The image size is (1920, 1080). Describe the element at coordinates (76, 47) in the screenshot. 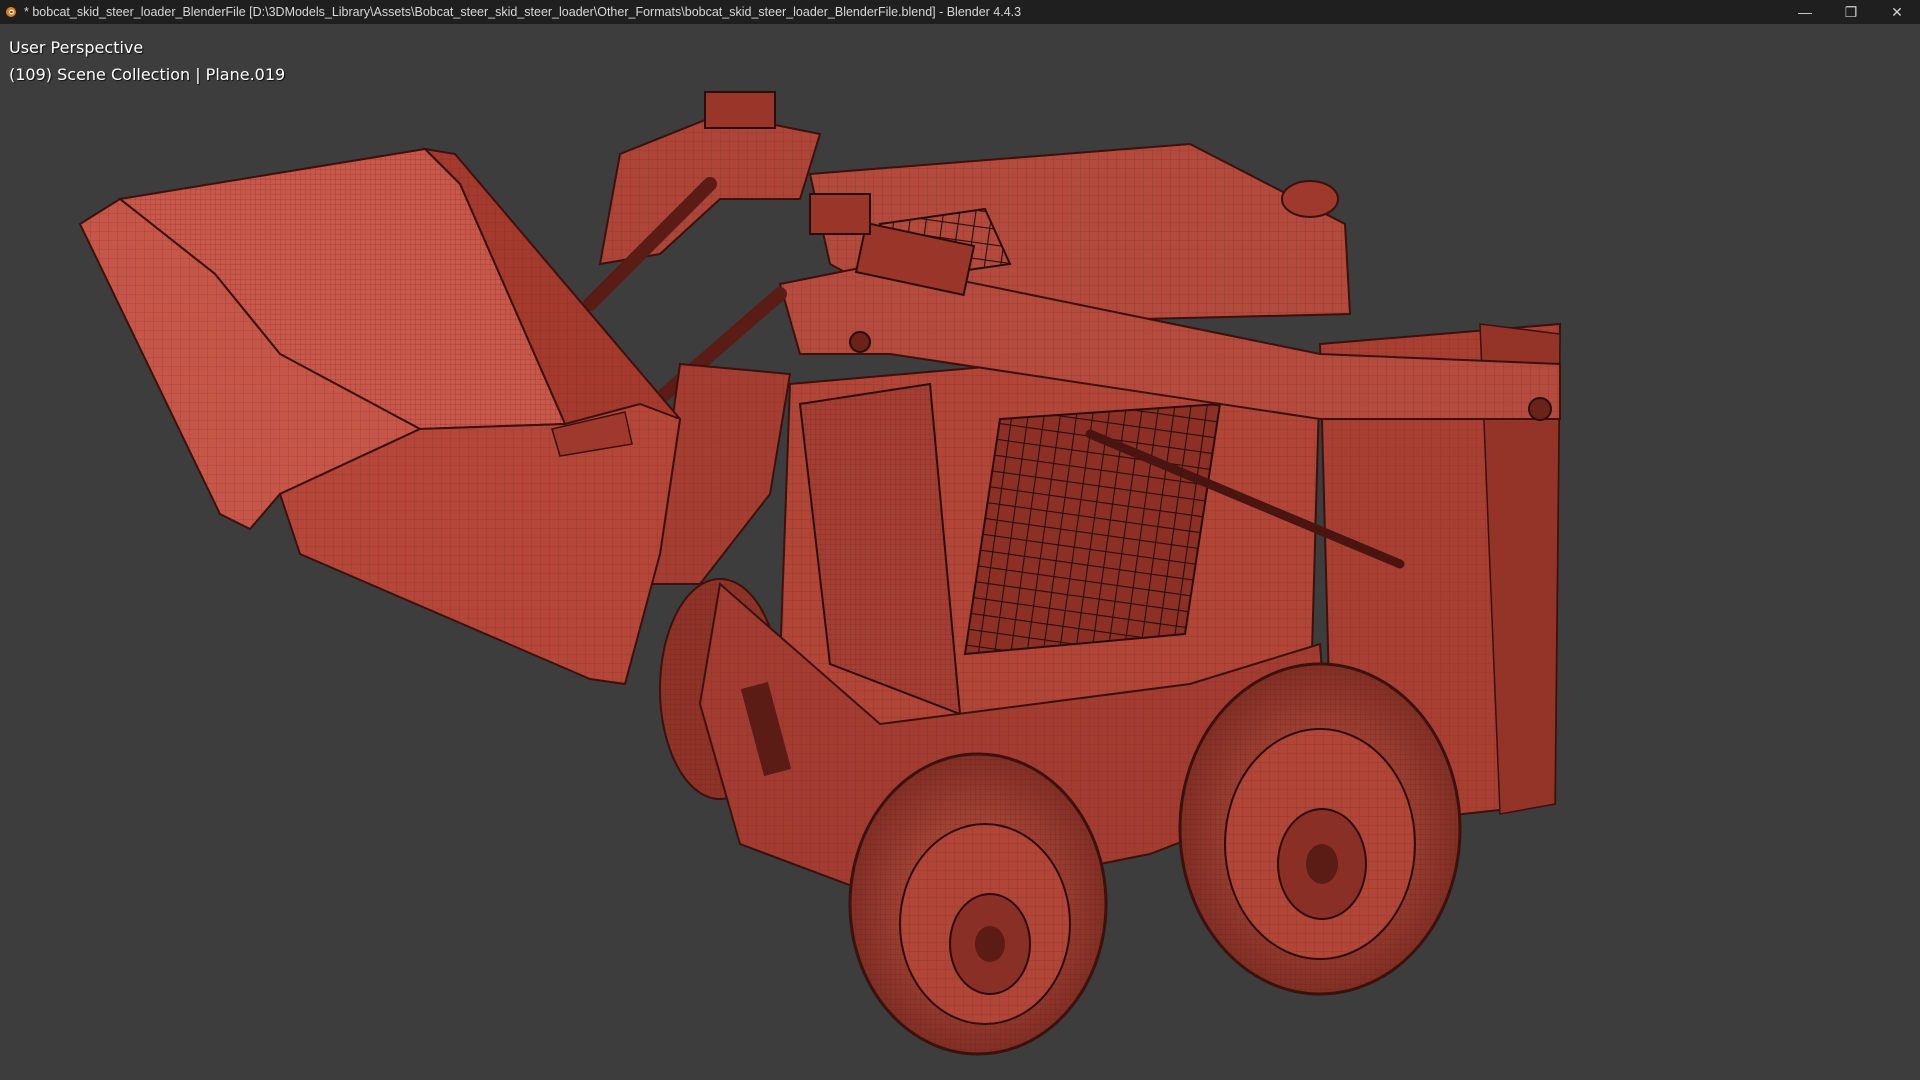

I see `view-name-label: User Perspective` at that location.